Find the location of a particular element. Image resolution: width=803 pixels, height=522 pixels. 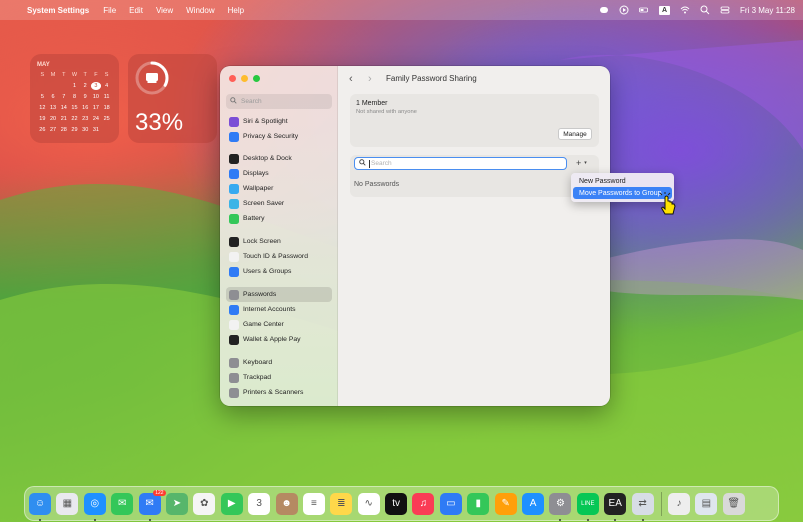

facetime-icon: ▶ is located at coordinates (231, 503).